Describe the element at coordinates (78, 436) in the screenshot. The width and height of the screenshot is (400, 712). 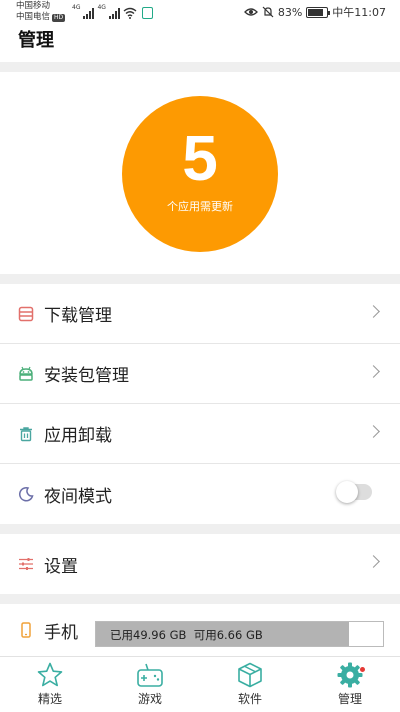
I see `menu-label: 应用卸载` at that location.